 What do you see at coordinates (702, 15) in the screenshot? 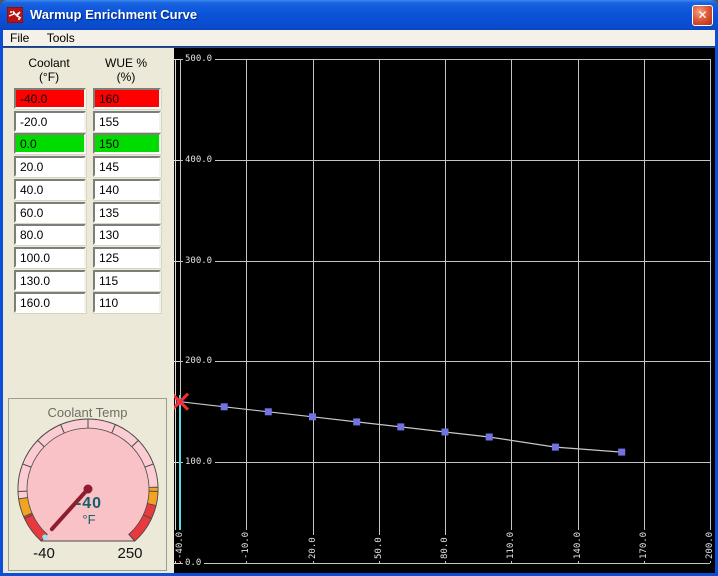
I see `close-button: ✕` at bounding box center [702, 15].